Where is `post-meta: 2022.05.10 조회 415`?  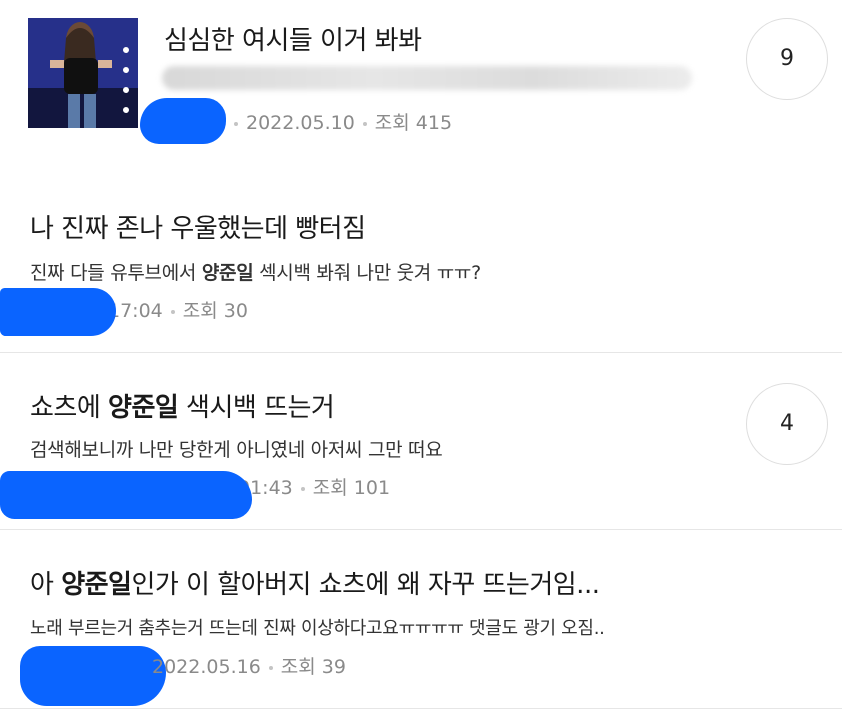
post-meta: 2022.05.10 조회 415 is located at coordinates (339, 121).